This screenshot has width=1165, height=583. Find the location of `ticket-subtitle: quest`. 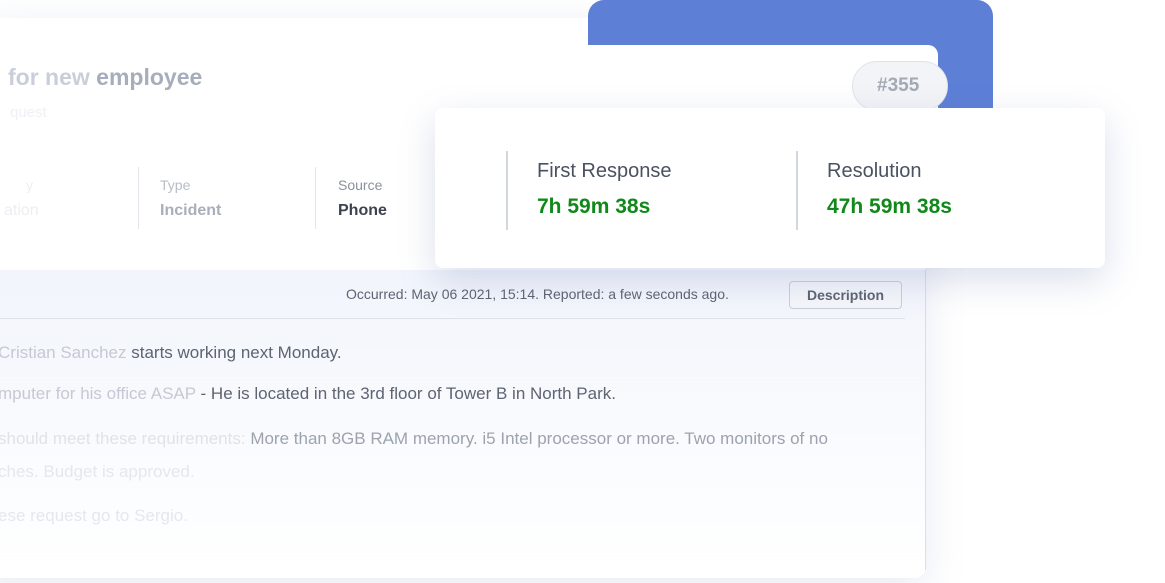

ticket-subtitle: quest is located at coordinates (28, 112).